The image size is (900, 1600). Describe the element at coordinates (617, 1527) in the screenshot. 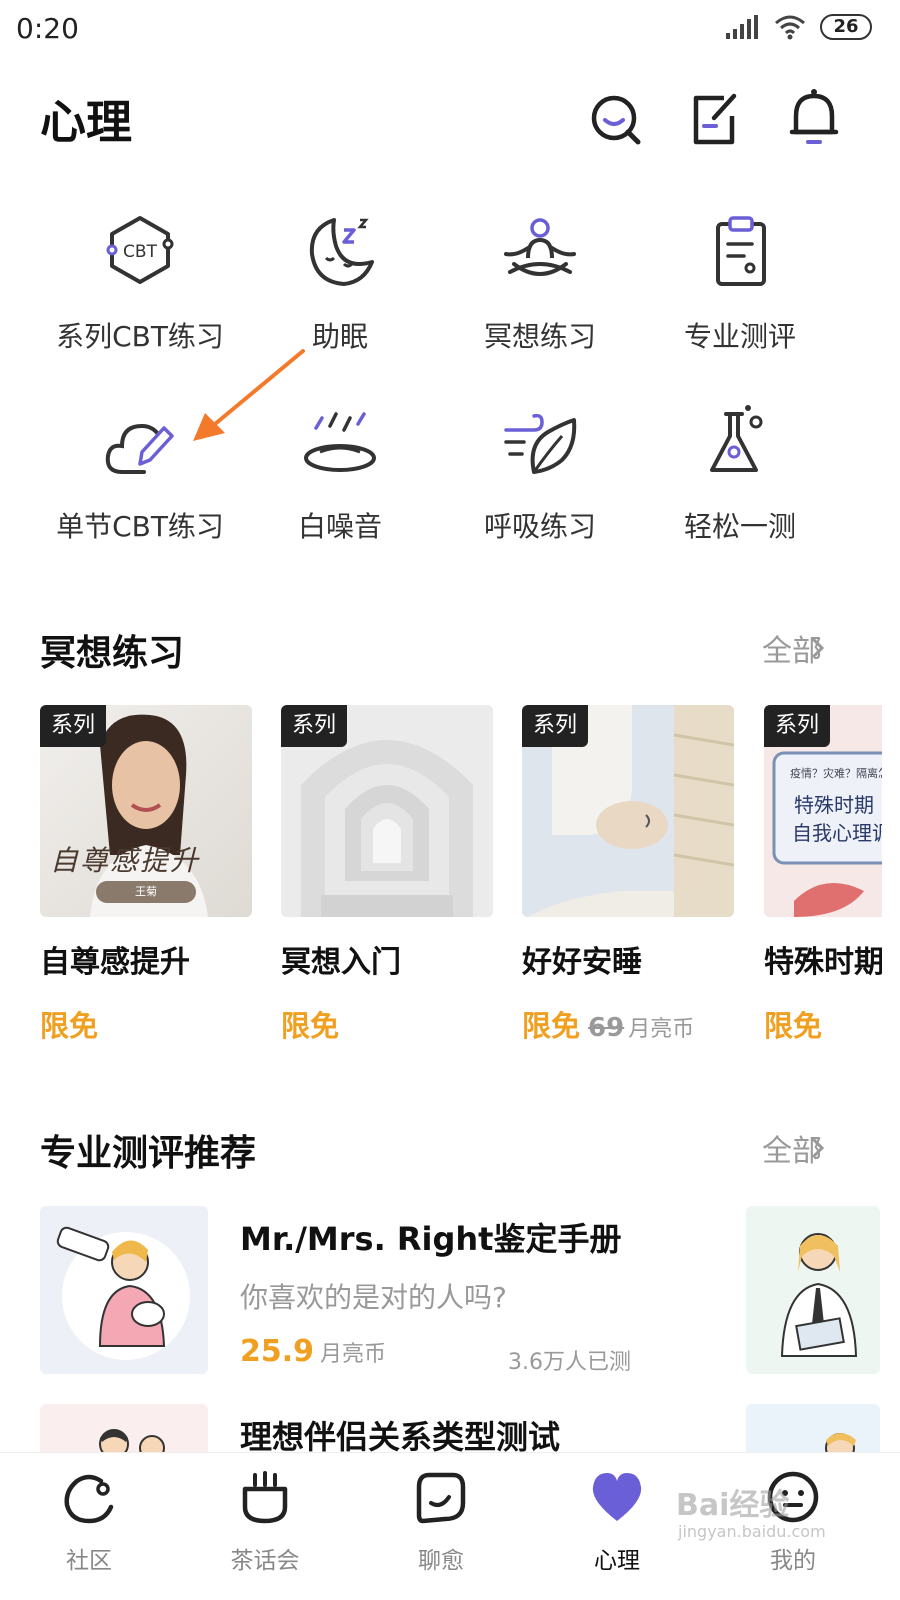

I see `tab-psychology: 心理` at that location.